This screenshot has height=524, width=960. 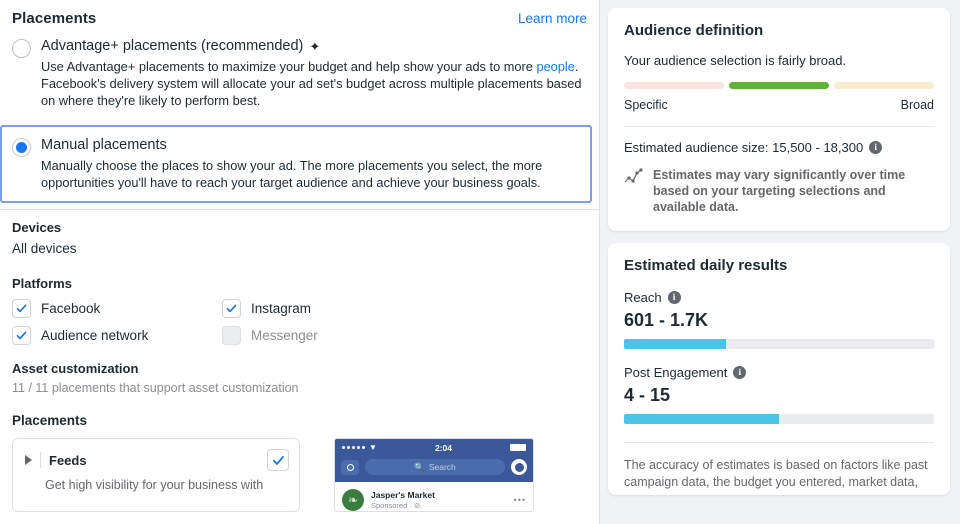 I want to click on estimate-text: Estimated audience size: 15,500 - 18,300, so click(x=744, y=147).